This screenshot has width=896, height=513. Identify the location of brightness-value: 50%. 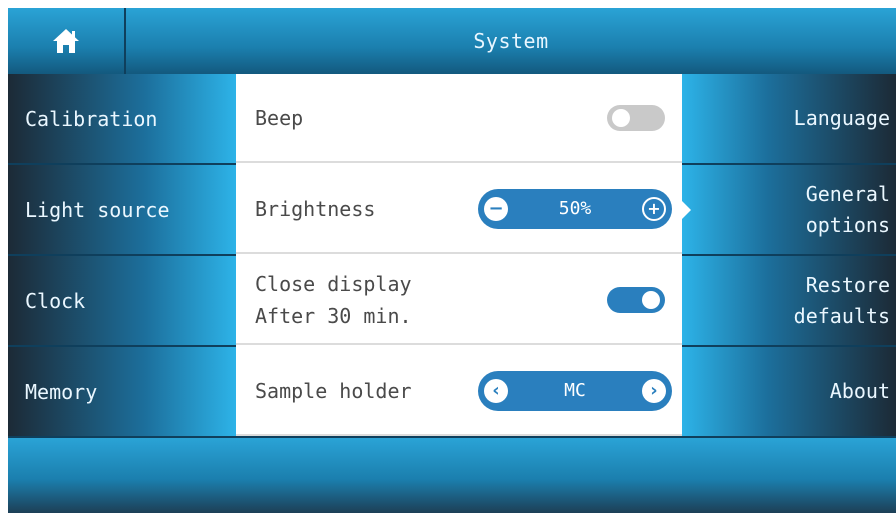
(575, 208).